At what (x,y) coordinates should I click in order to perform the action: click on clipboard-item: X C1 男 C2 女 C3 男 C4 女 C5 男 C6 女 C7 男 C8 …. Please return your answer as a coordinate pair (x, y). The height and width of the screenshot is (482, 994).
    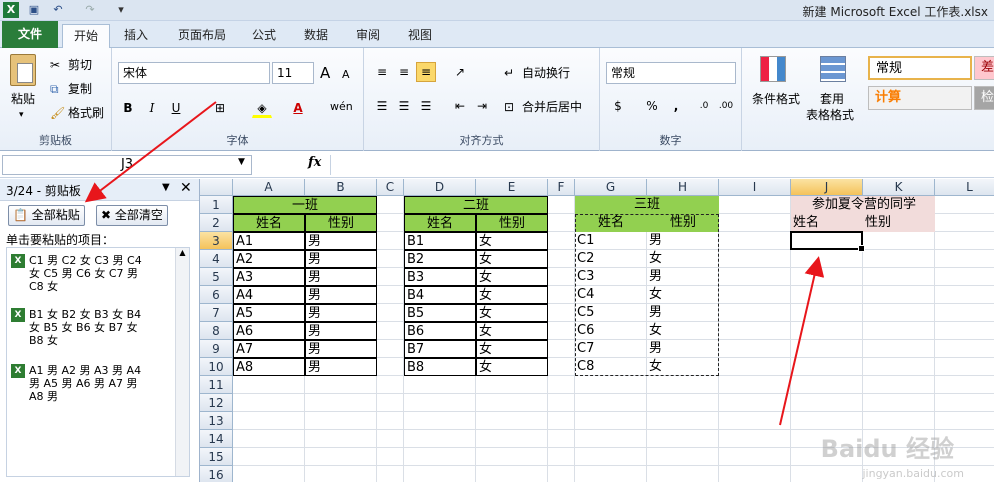
    Looking at the image, I should click on (91, 273).